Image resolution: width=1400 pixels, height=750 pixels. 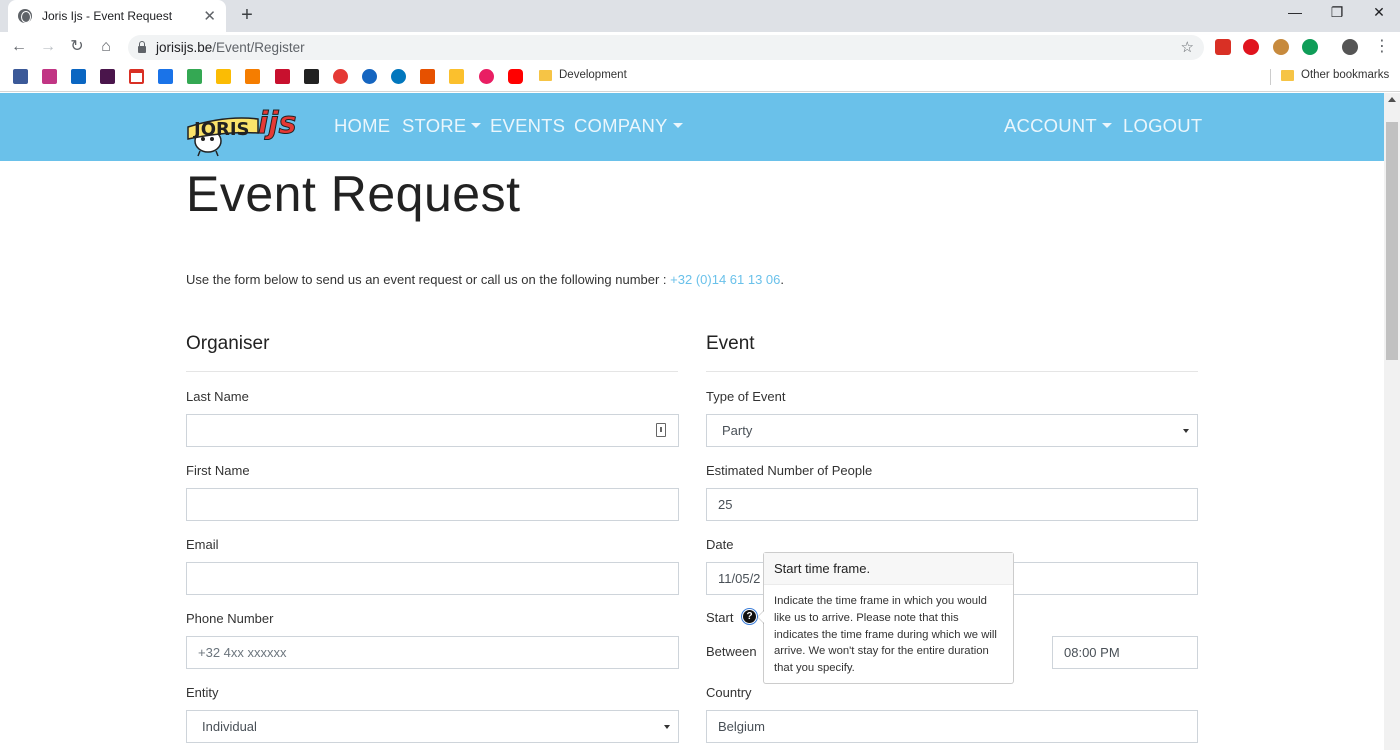 What do you see at coordinates (952, 726) in the screenshot?
I see `country-field: Belgium` at bounding box center [952, 726].